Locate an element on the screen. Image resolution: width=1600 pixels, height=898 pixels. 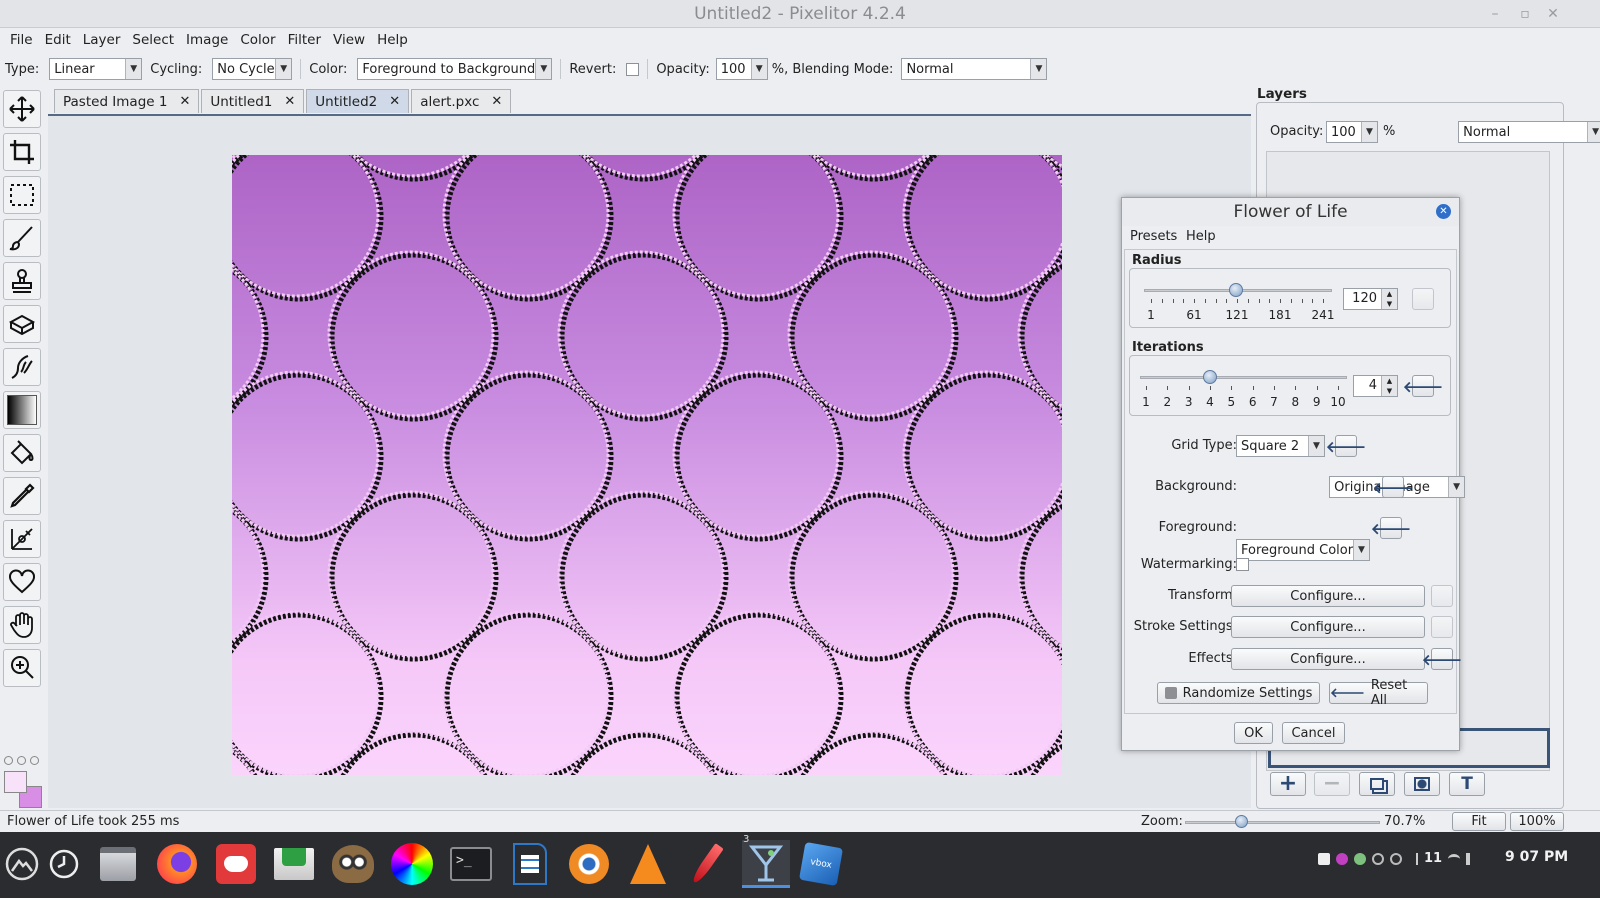
terminal-button: >_ is located at coordinates (471, 864).